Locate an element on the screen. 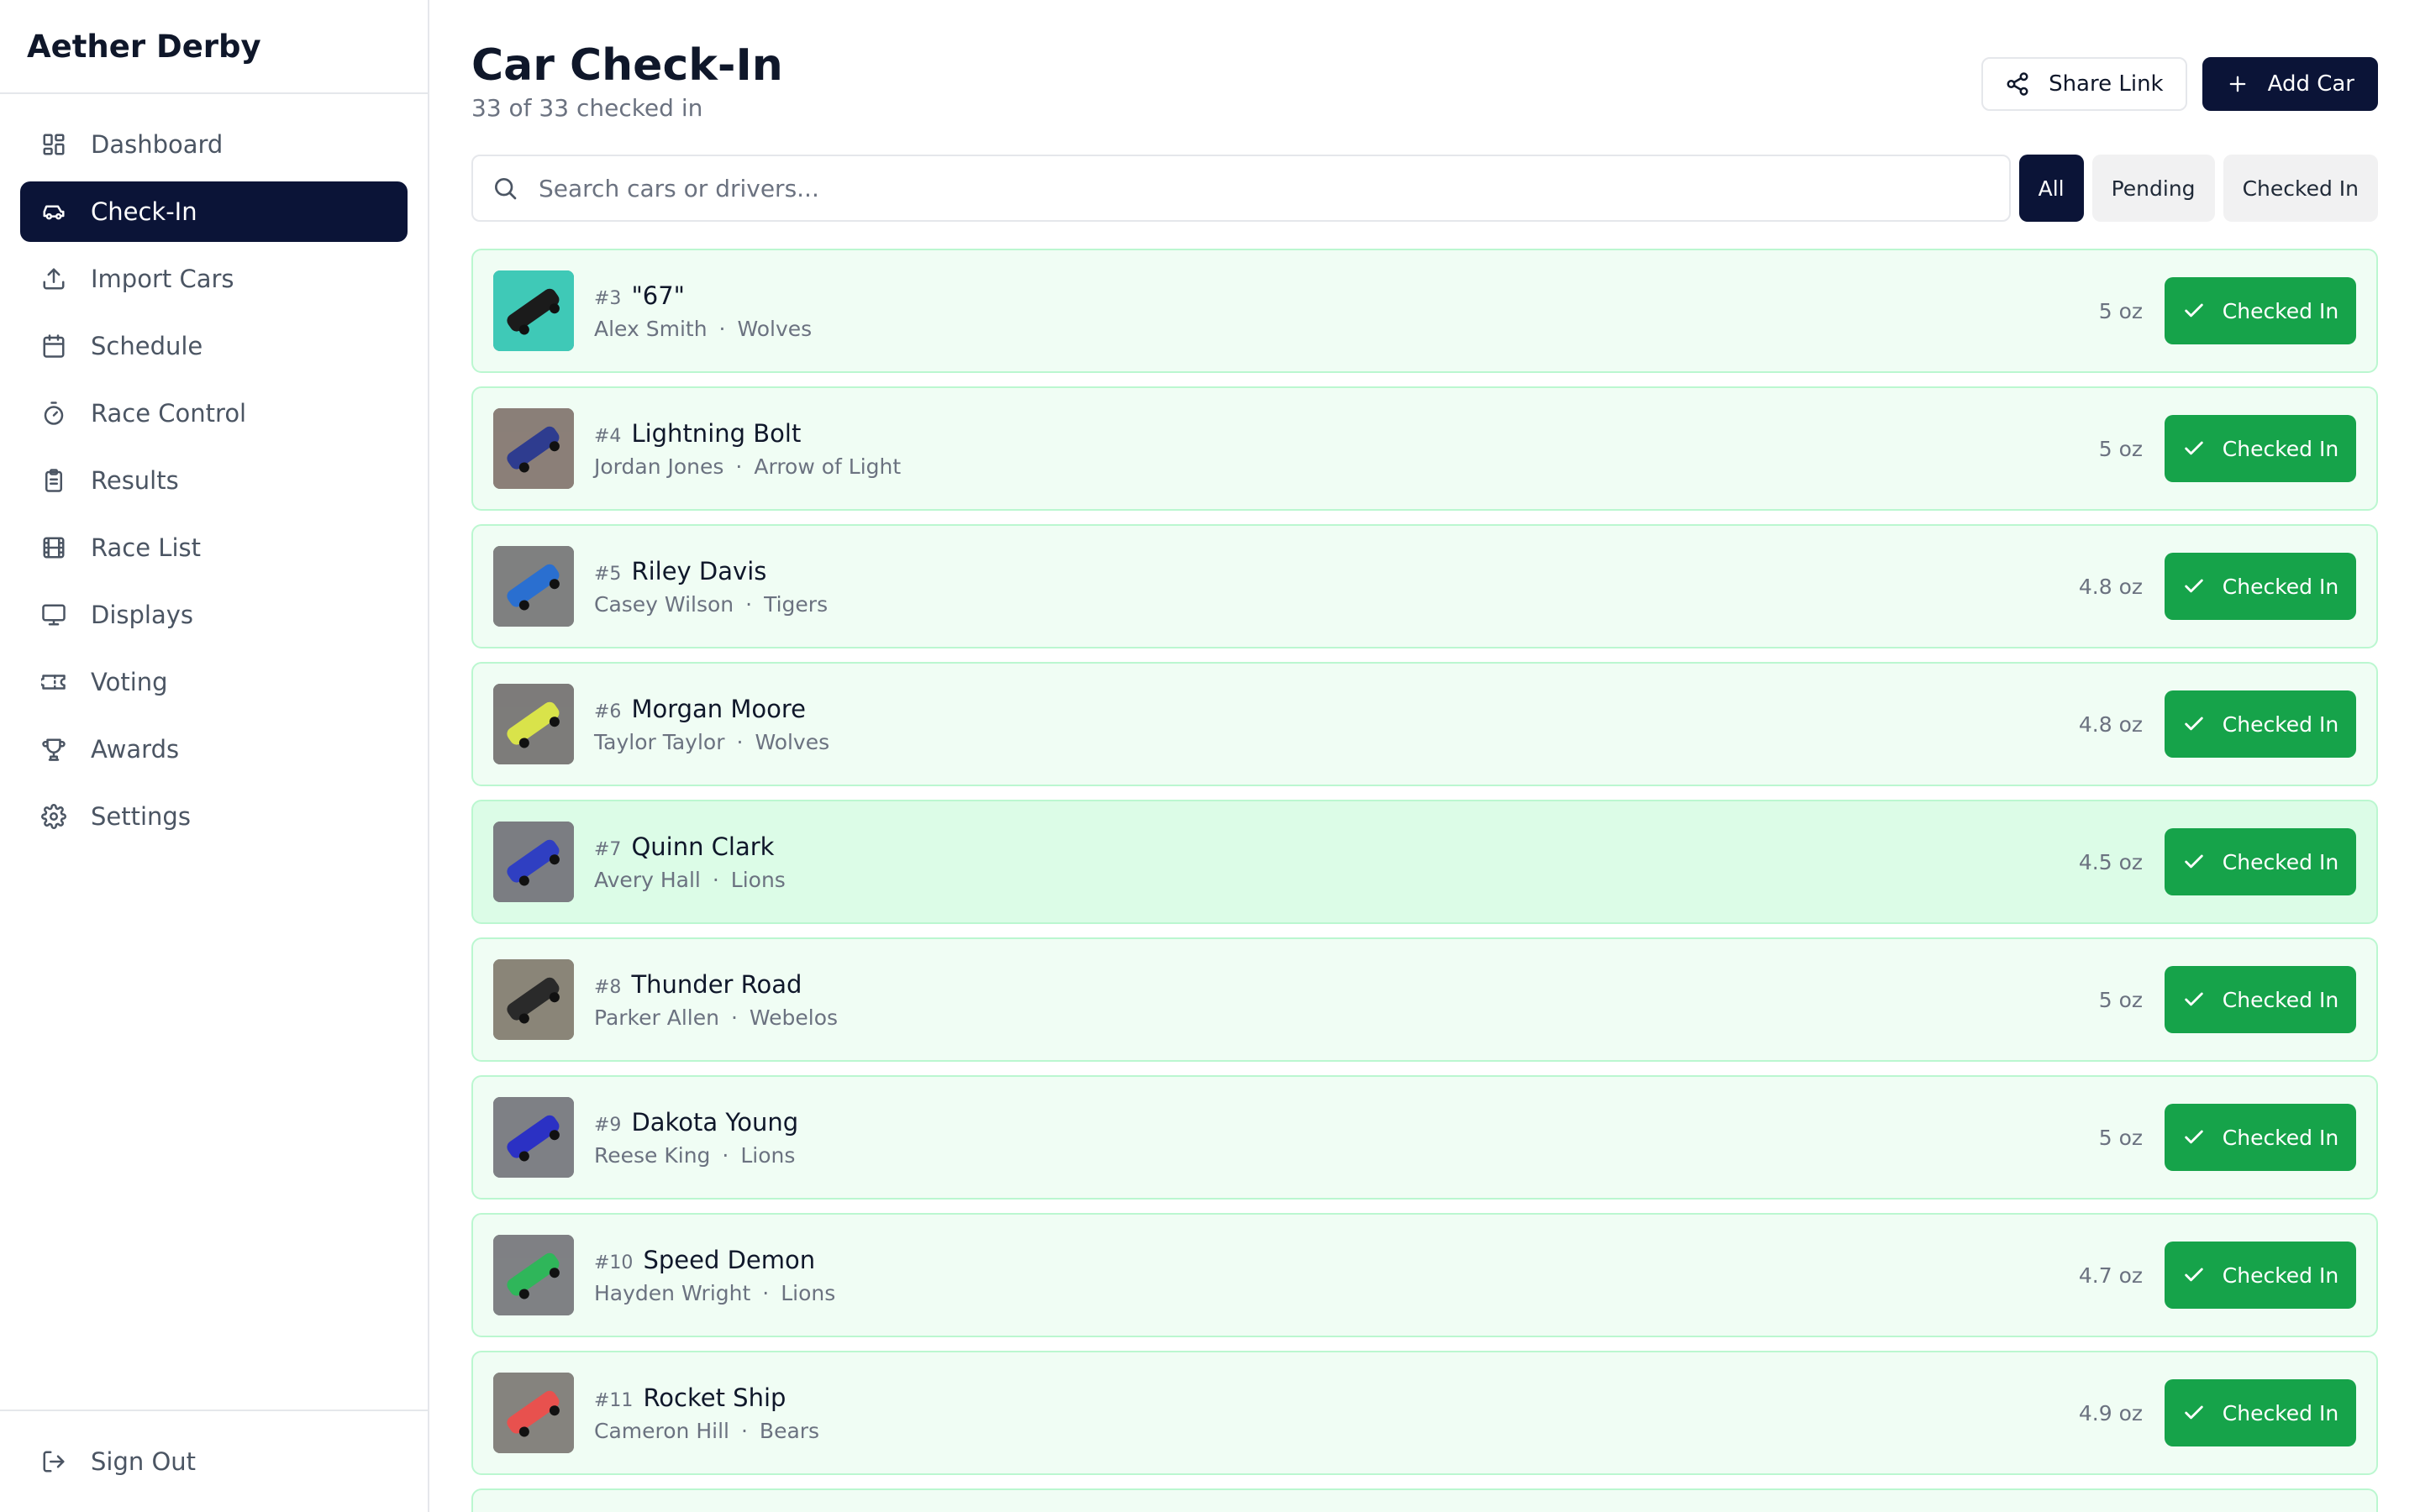 The image size is (2420, 1512). driver-name: Cameron Hill is located at coordinates (661, 1430).